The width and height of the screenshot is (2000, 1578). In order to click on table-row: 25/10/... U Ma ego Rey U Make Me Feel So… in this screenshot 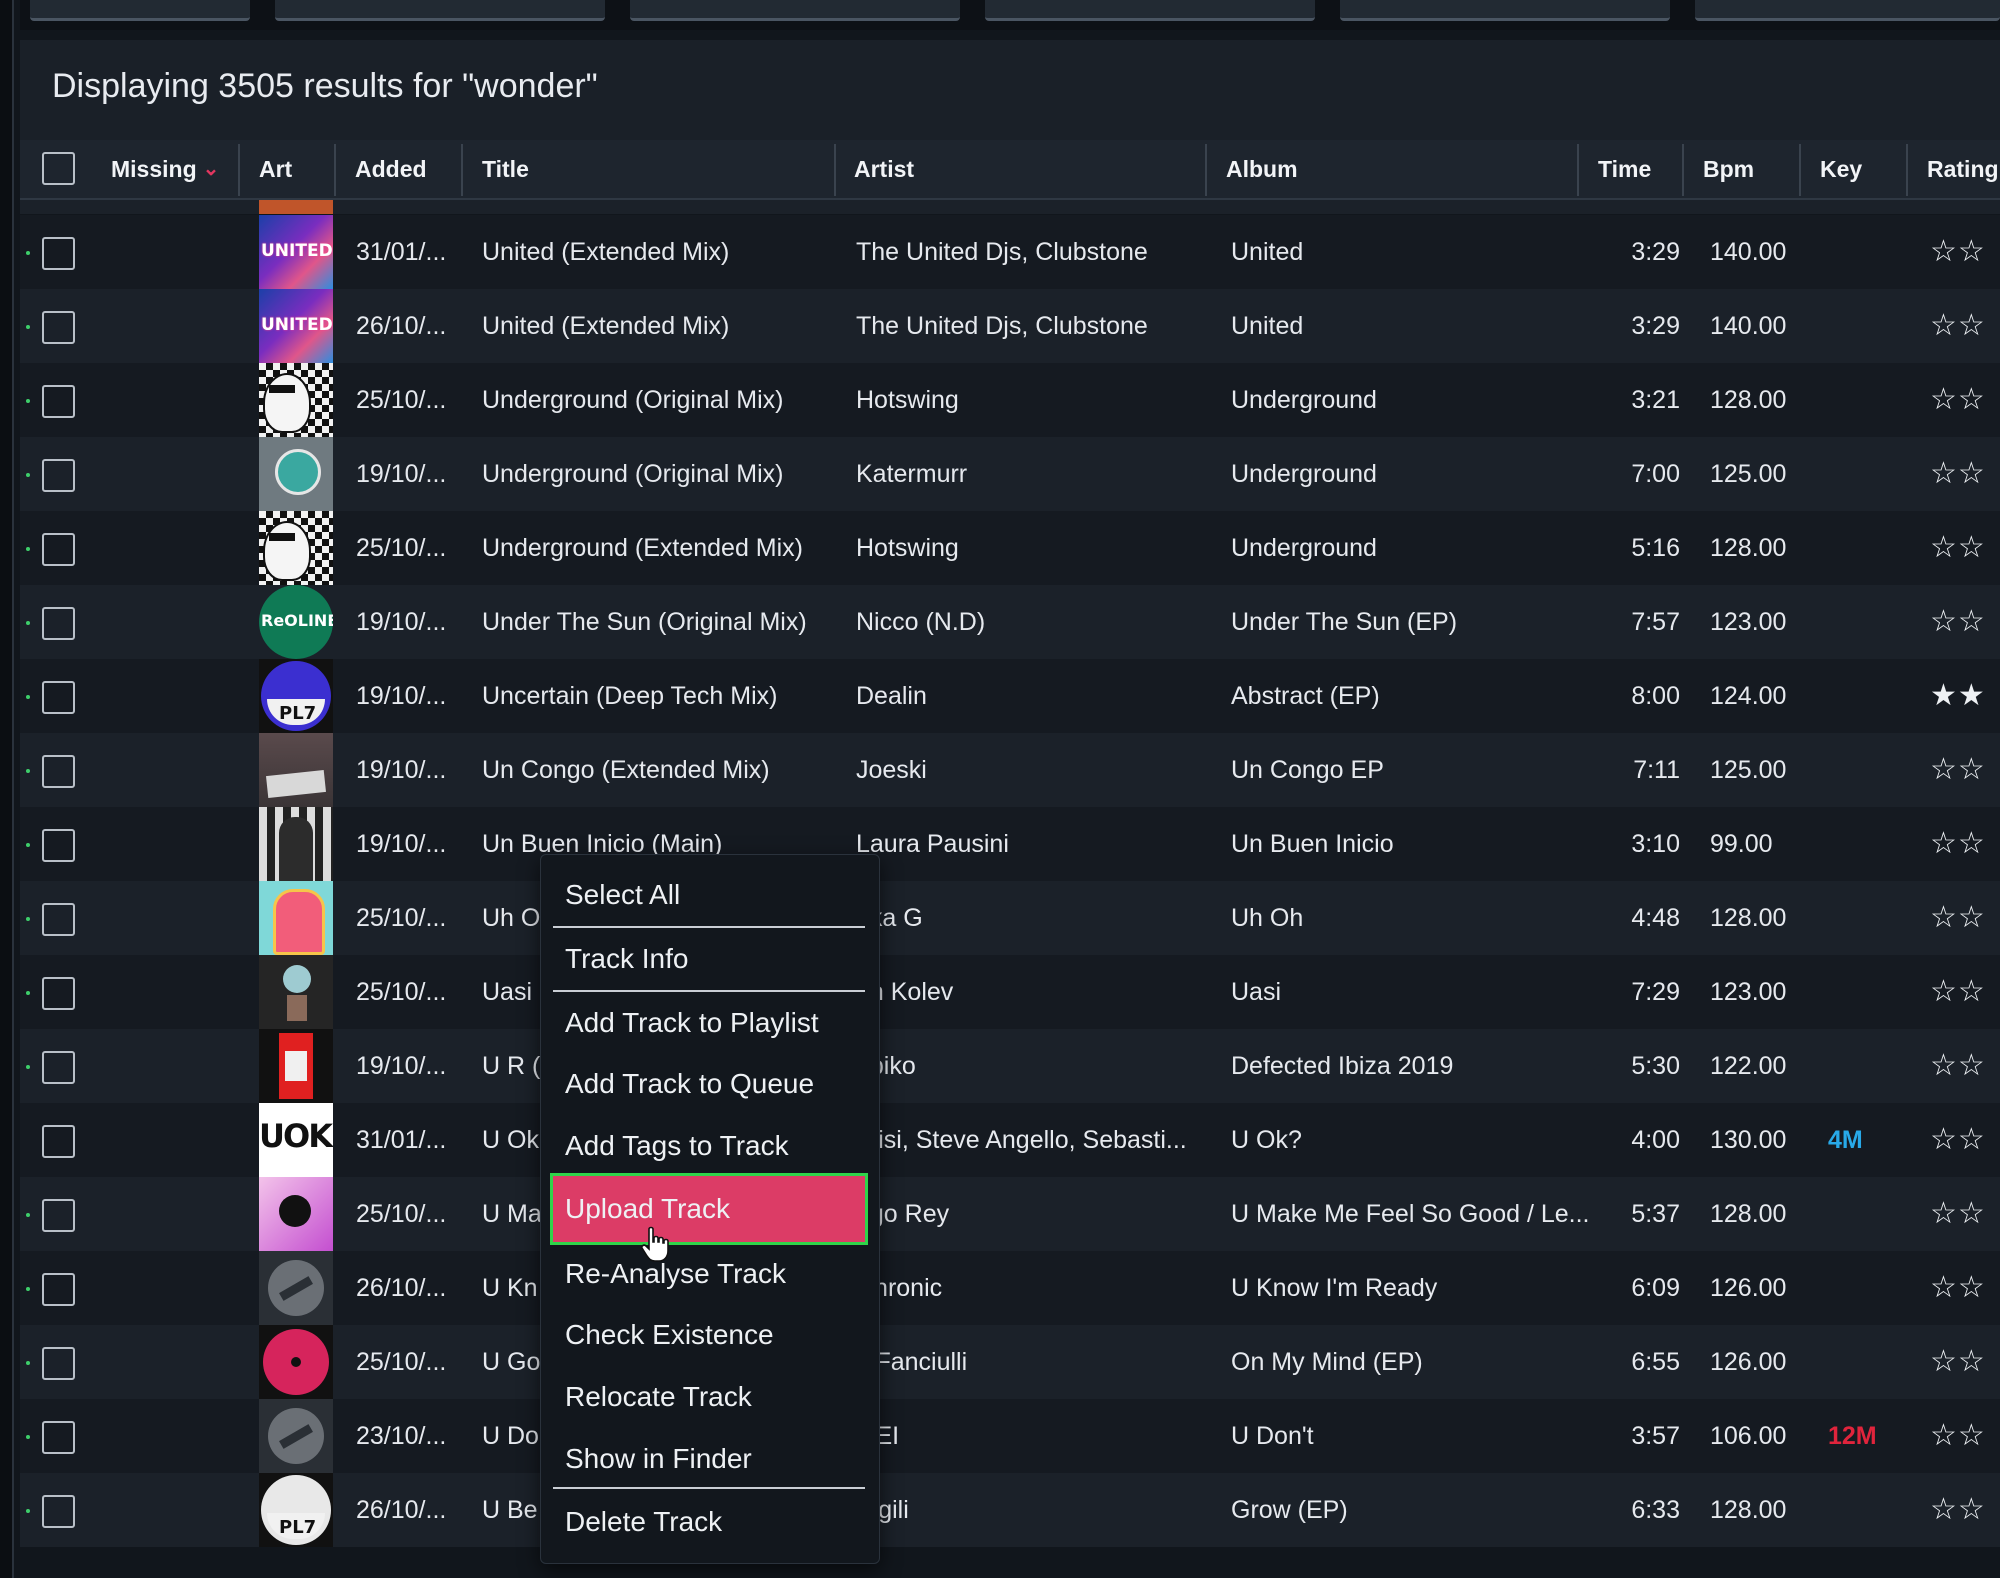, I will do `click(1010, 1214)`.